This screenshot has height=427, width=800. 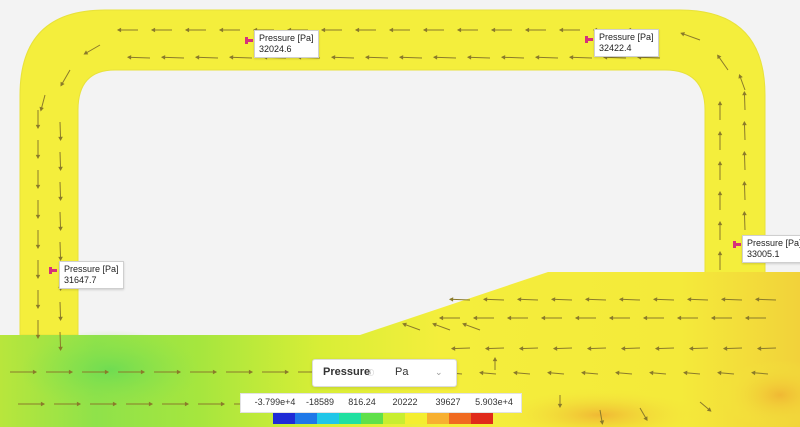 I want to click on velocity-arrowhead, so click(x=451, y=299).